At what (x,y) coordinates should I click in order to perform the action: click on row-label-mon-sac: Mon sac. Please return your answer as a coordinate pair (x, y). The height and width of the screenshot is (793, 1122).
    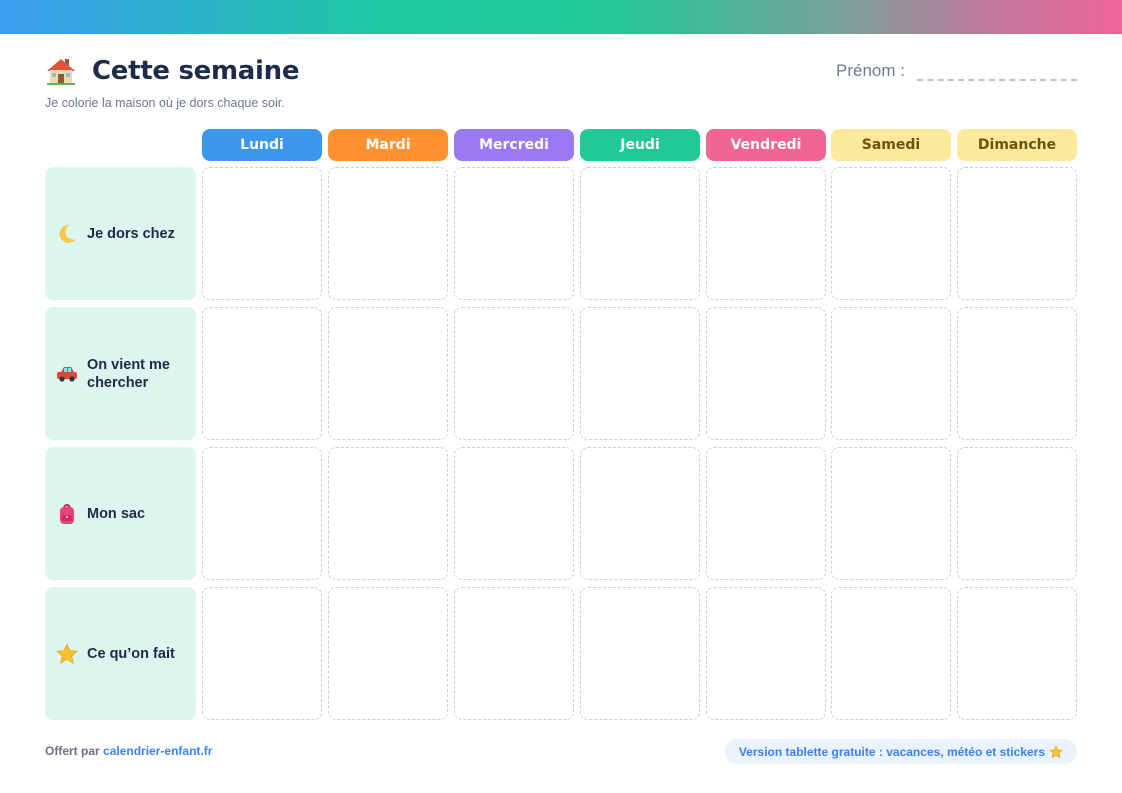
    Looking at the image, I should click on (120, 513).